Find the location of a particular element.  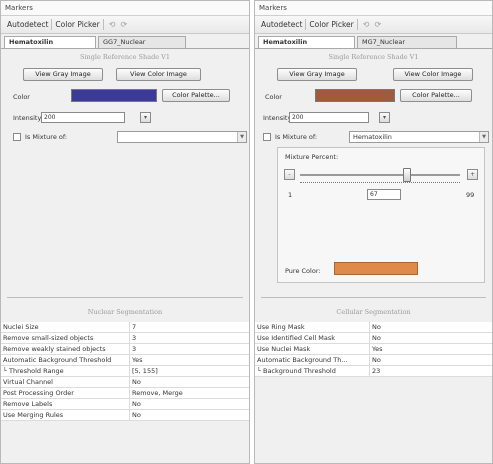

property-row: Use Identified Cell Mask No is located at coordinates (373, 338).